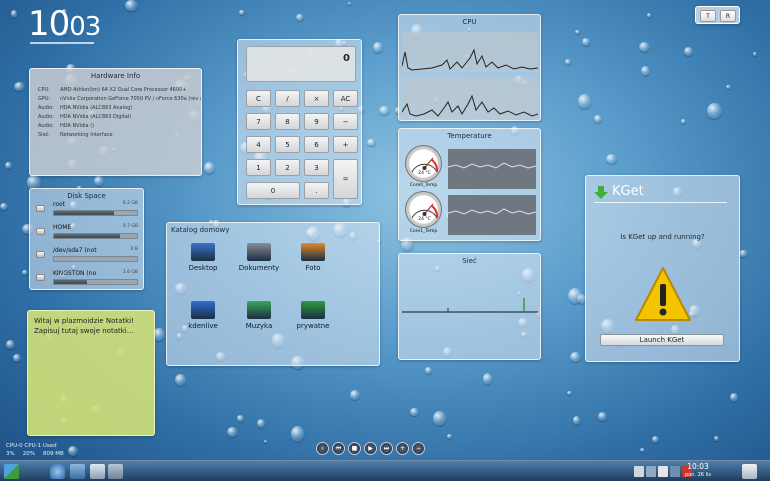 This screenshot has width=770, height=481. I want to click on tray-arrow-icon, so click(639, 471).